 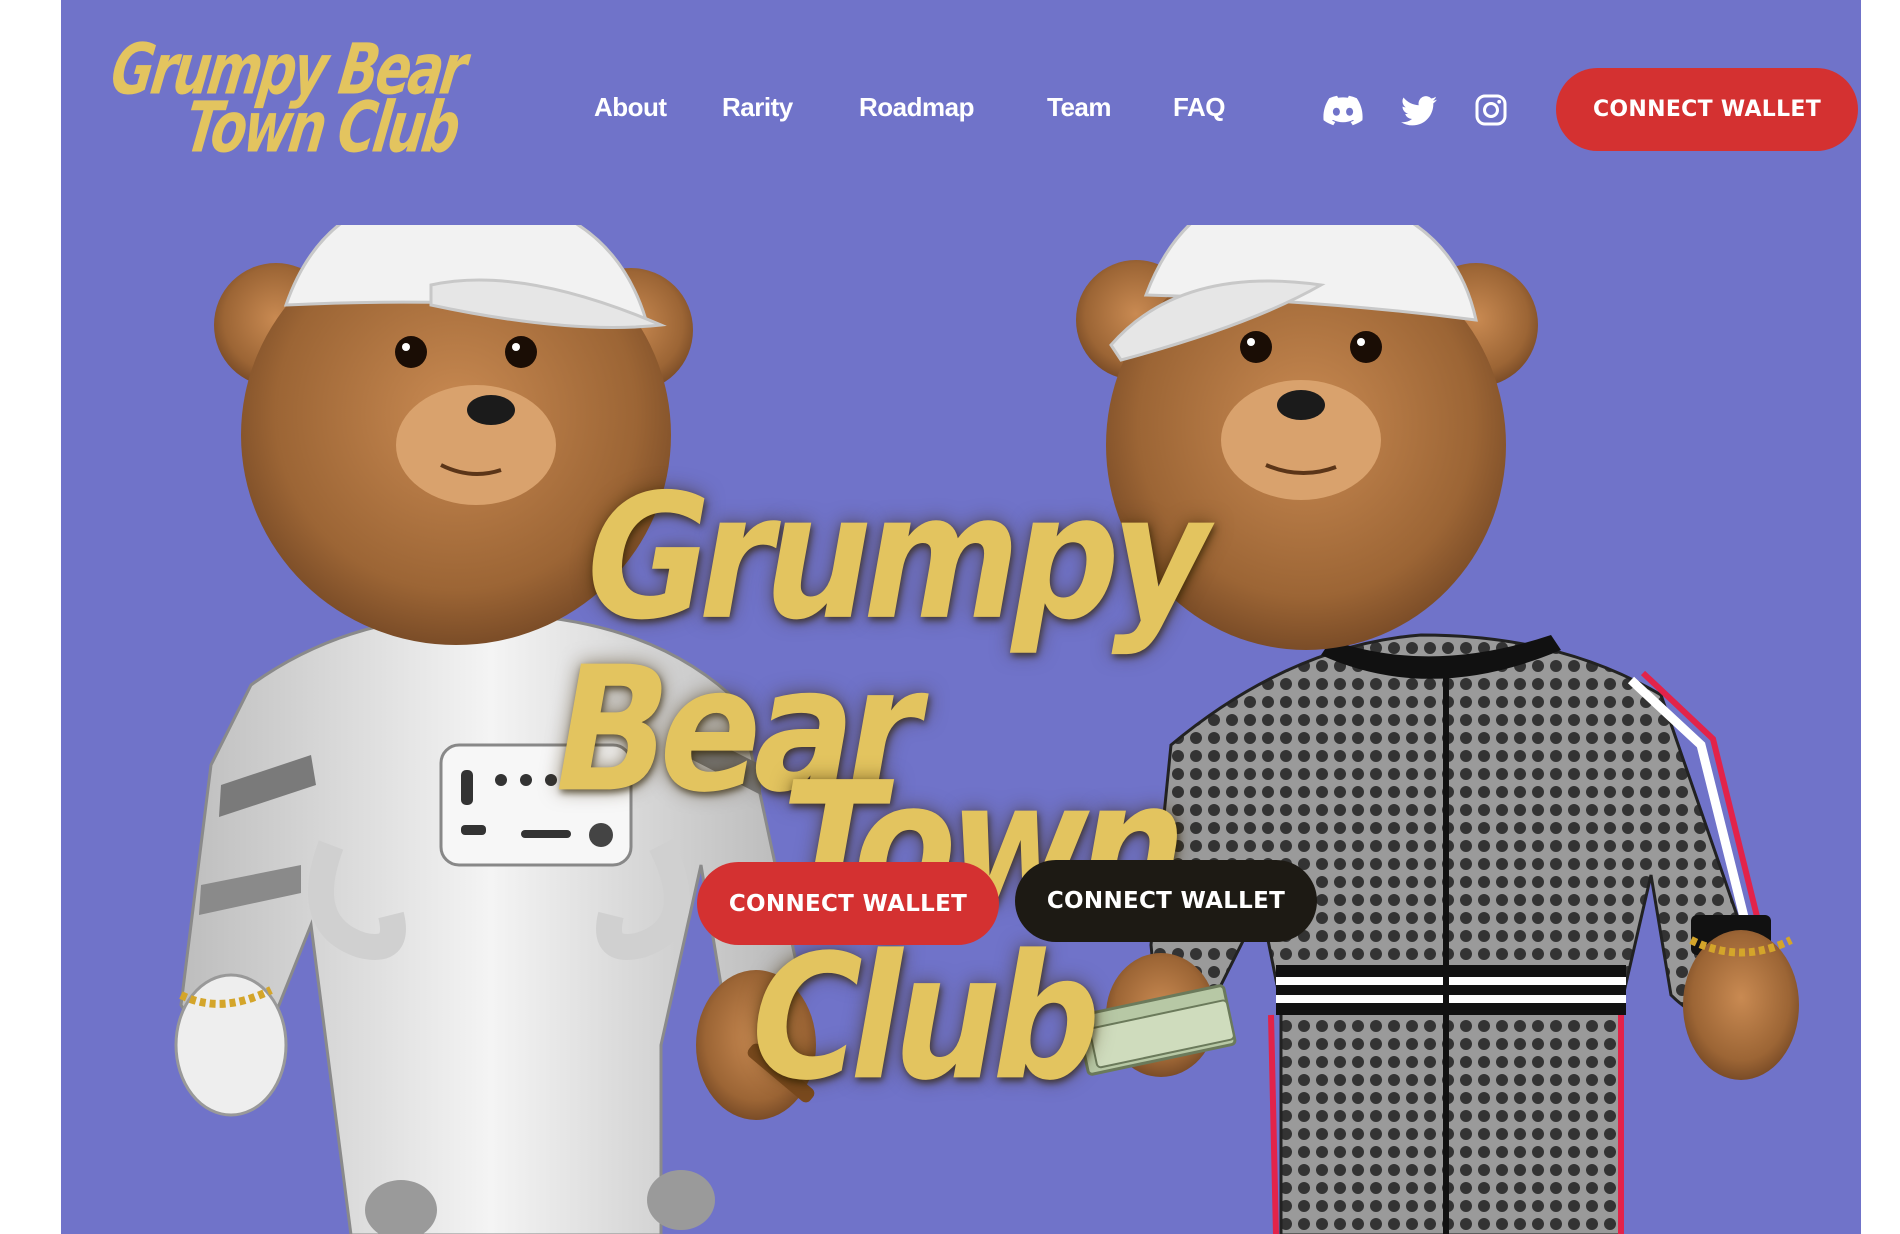 What do you see at coordinates (757, 107) in the screenshot?
I see `nav-rarity: Rarity` at bounding box center [757, 107].